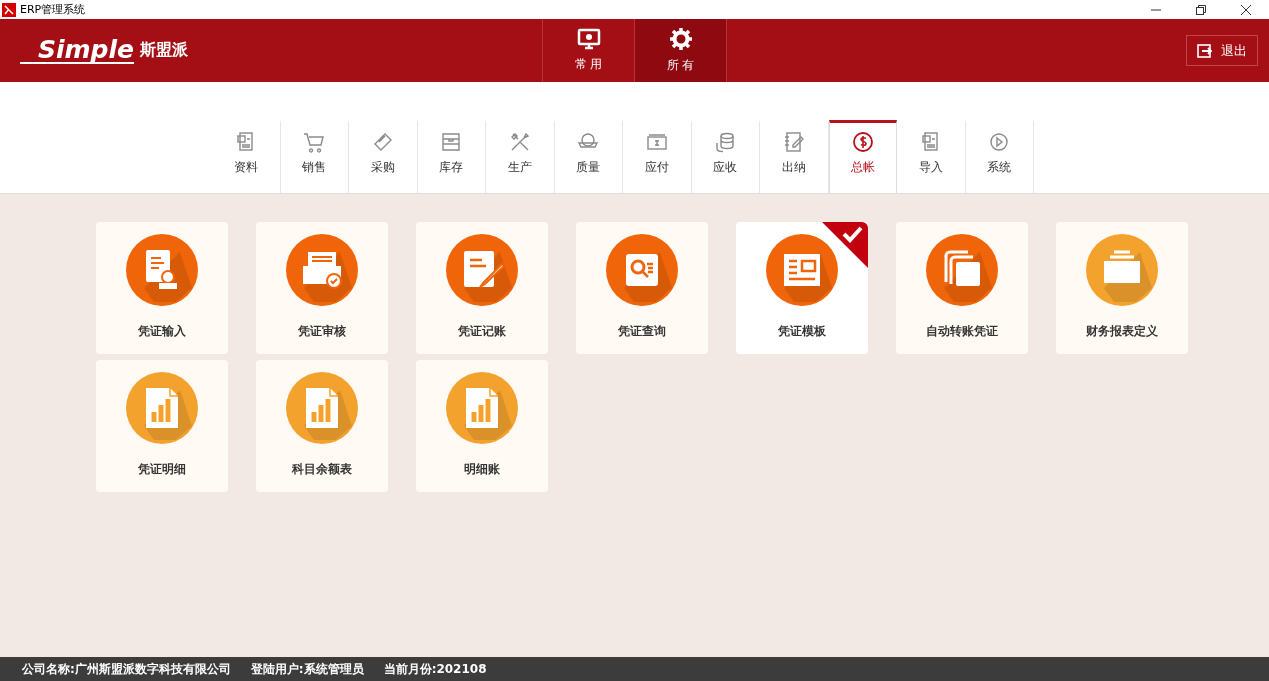 This screenshot has height=681, width=1269. What do you see at coordinates (588, 39) in the screenshot?
I see `monitor-icon` at bounding box center [588, 39].